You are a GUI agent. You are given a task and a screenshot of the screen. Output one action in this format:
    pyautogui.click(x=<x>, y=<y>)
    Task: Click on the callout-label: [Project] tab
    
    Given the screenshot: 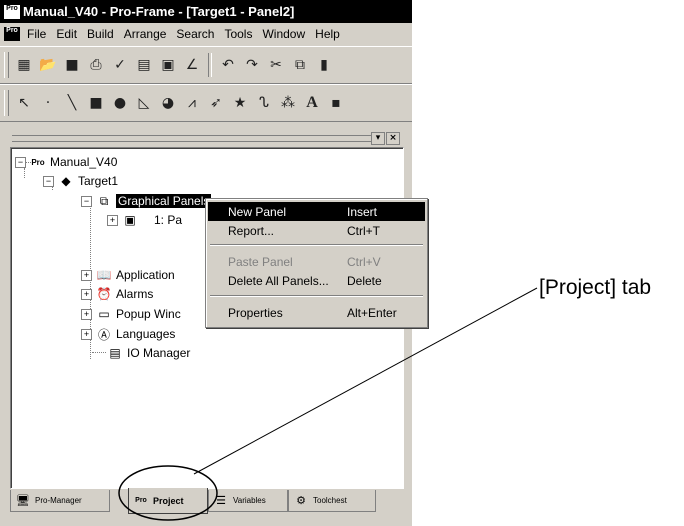 What is the action you would take?
    pyautogui.click(x=595, y=287)
    